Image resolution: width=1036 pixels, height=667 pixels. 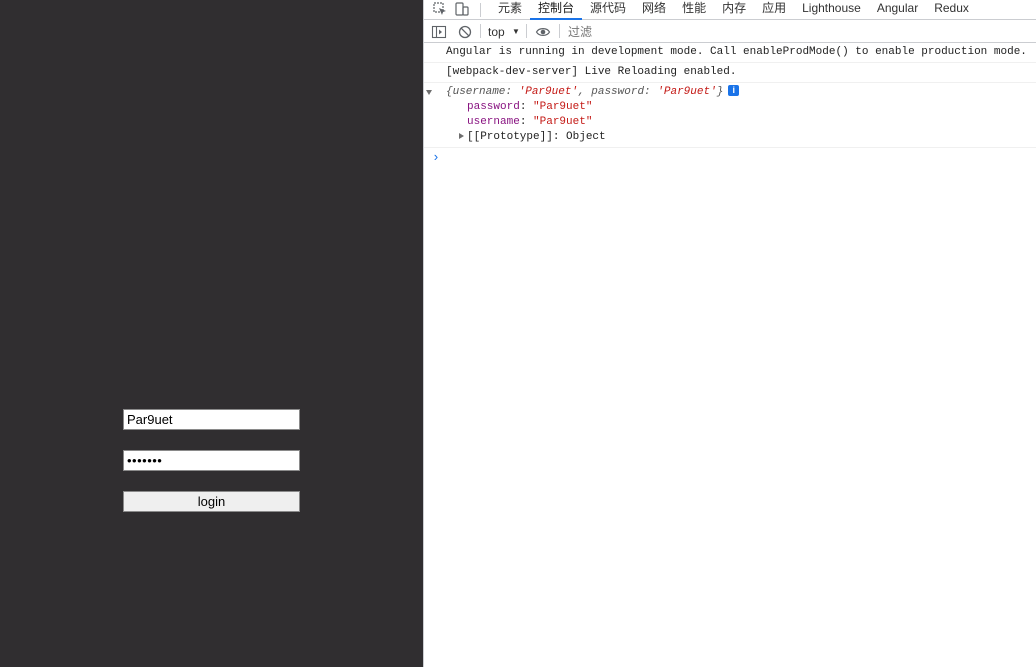 What do you see at coordinates (211, 460) in the screenshot?
I see `password-input` at bounding box center [211, 460].